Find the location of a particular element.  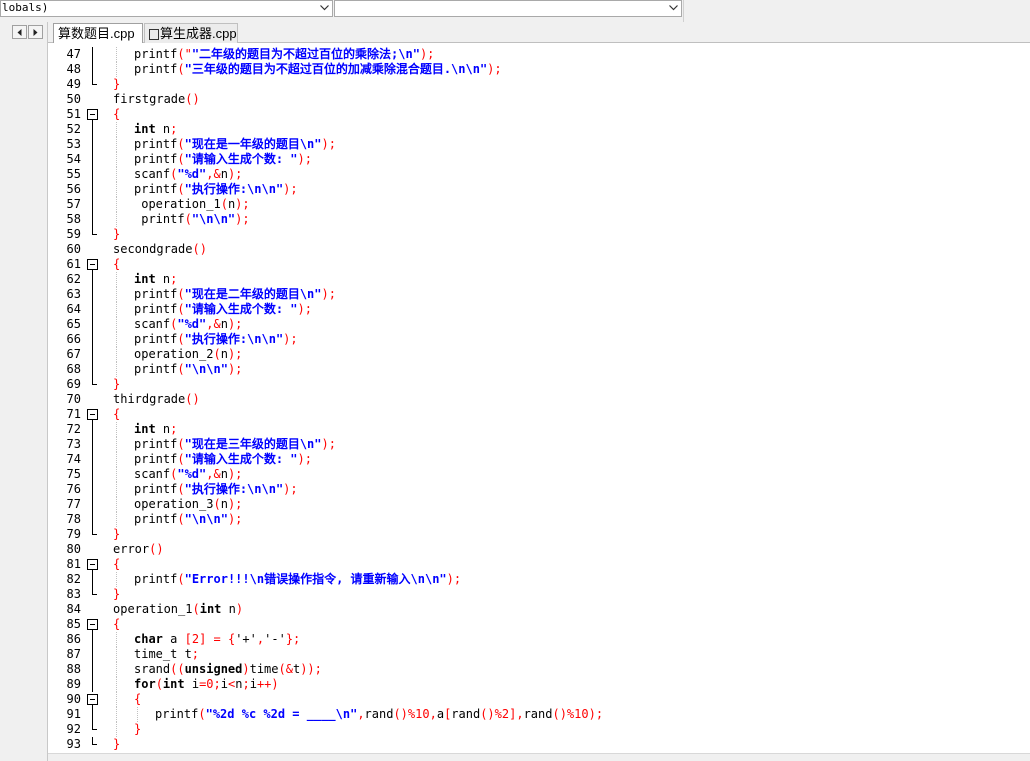

code-line: 65 scanf("%d",&n); is located at coordinates (539, 324).